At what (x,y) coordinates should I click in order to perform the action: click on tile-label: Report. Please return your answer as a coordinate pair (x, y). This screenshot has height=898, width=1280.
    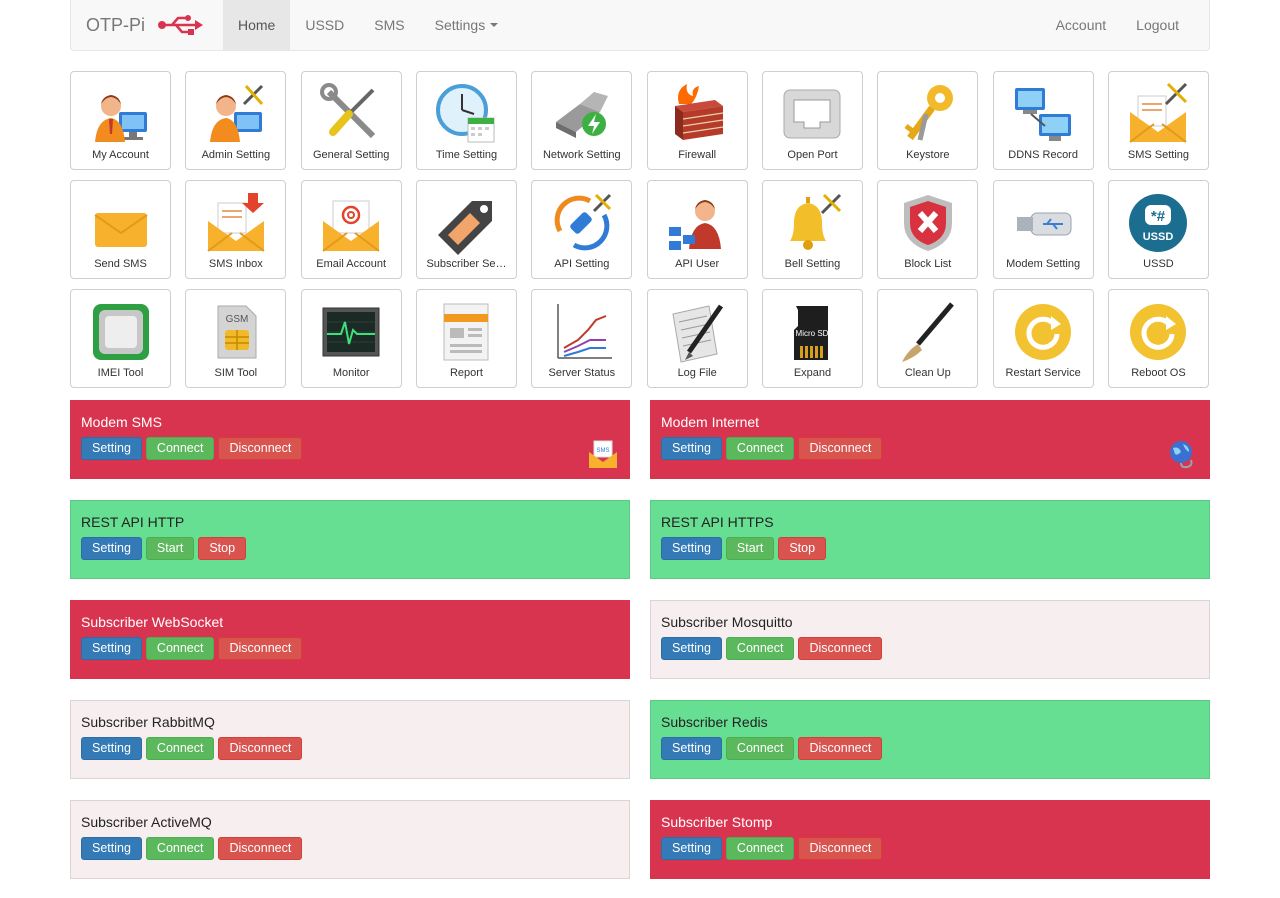
    Looking at the image, I should click on (466, 373).